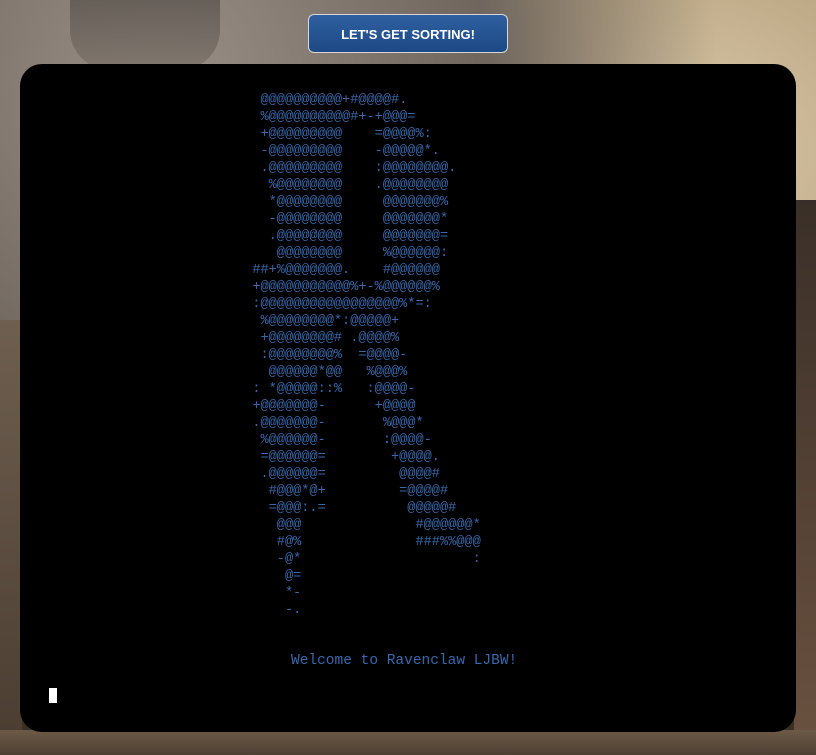 The width and height of the screenshot is (816, 755). I want to click on background-castle-right, so click(805, 477).